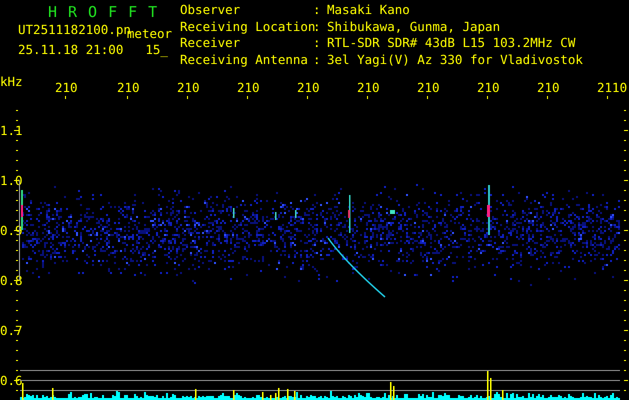 The height and width of the screenshot is (400, 629). I want to click on info-value: RTL-SDR SDR# 43dB L15 103.2MHz CW, so click(451, 44).